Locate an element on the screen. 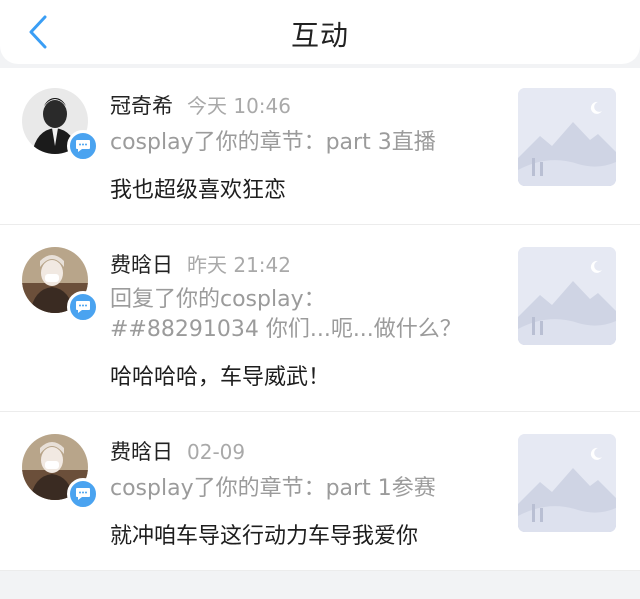 The width and height of the screenshot is (640, 599). comment-text: 就冲咱车导这行动力车导我爱你 is located at coordinates (264, 536).